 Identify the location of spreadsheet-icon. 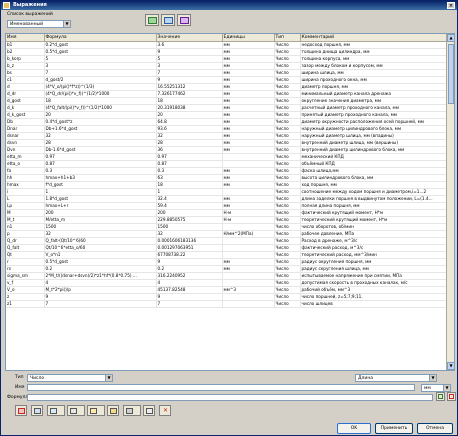
(152, 20).